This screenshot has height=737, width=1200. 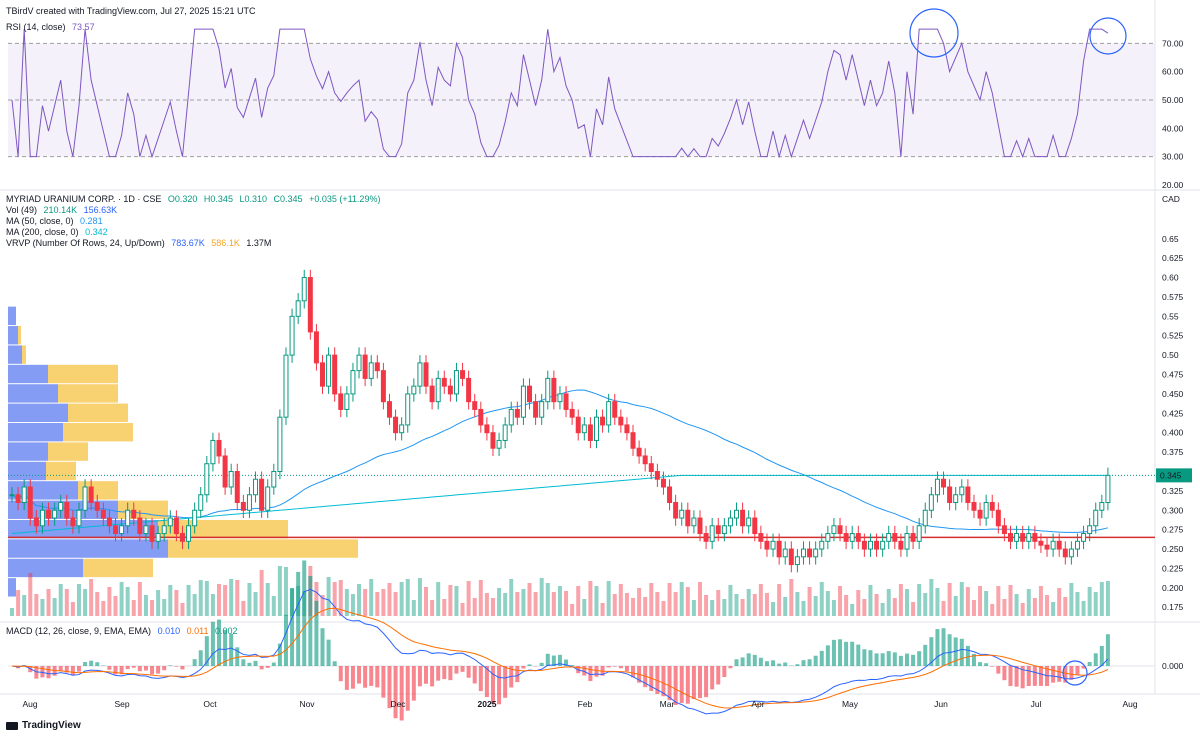 What do you see at coordinates (1173, 433) in the screenshot?
I see `price-tick-label: 0.400` at bounding box center [1173, 433].